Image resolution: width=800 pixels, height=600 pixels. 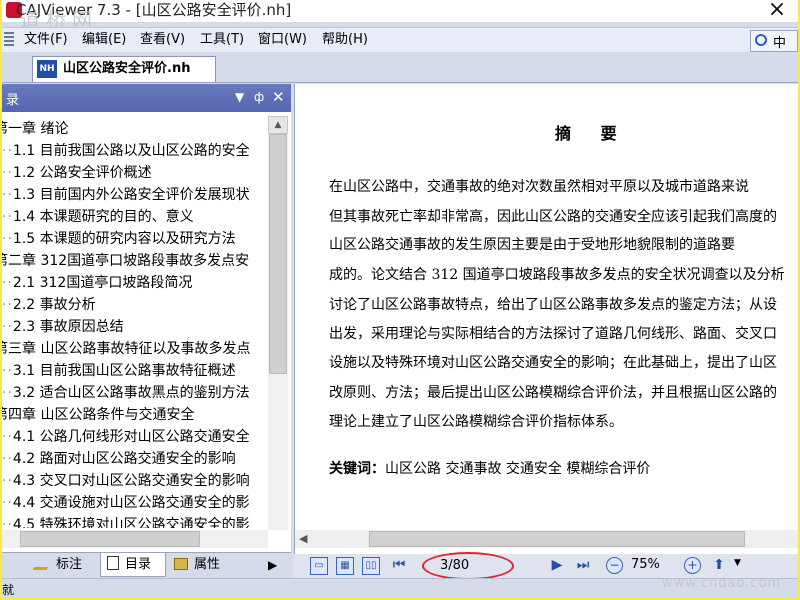 I want to click on toc-item-label: 2.2 事故分析, so click(x=54, y=305).